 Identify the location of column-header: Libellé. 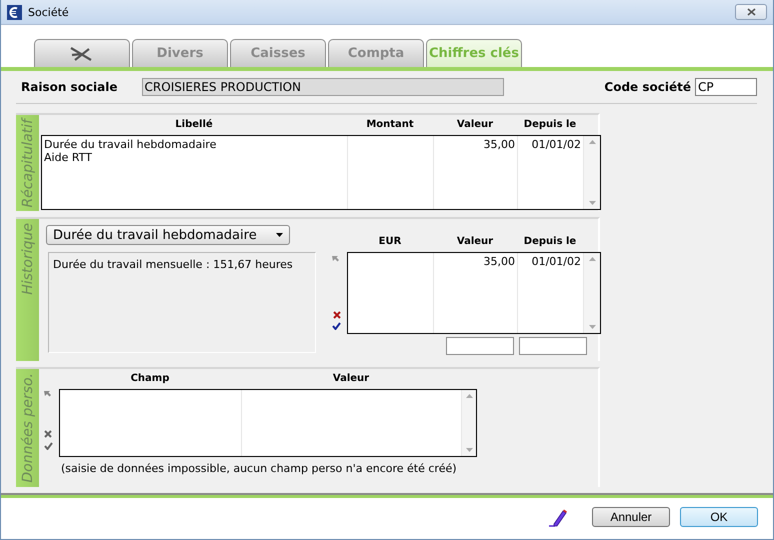
(194, 124).